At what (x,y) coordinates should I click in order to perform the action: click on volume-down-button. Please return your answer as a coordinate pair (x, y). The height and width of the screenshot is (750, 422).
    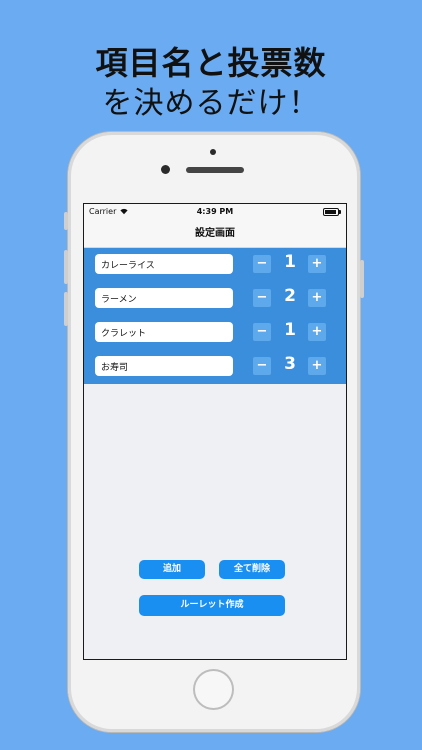
    Looking at the image, I should click on (66, 309).